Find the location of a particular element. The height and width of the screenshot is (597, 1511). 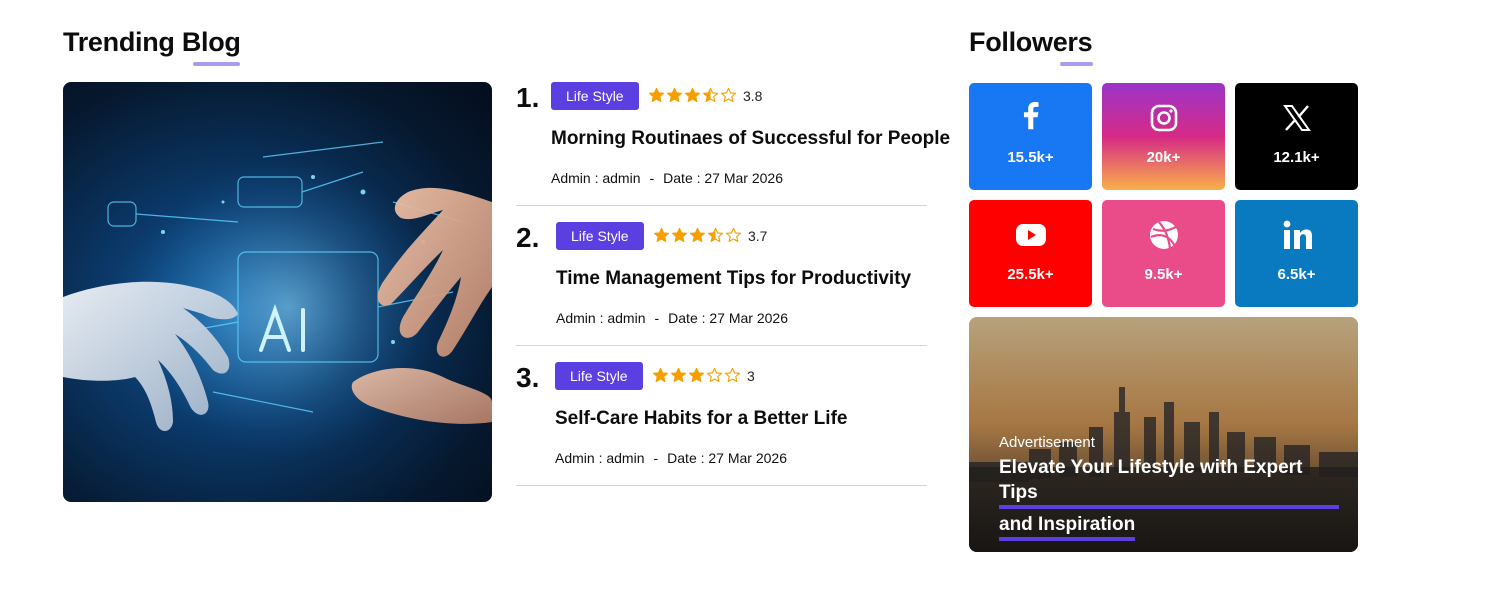

star-rating: 3.7 is located at coordinates (710, 235).